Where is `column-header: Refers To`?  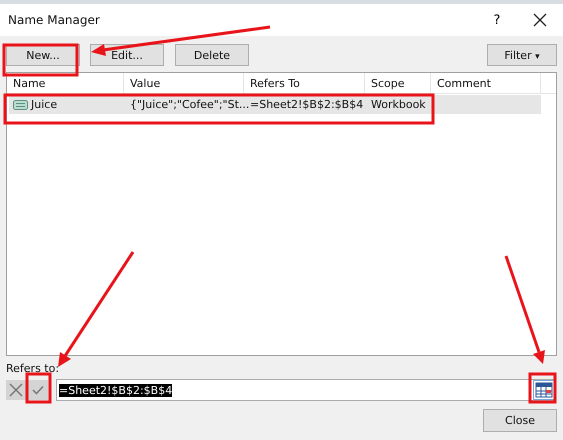
column-header: Refers To is located at coordinates (304, 83).